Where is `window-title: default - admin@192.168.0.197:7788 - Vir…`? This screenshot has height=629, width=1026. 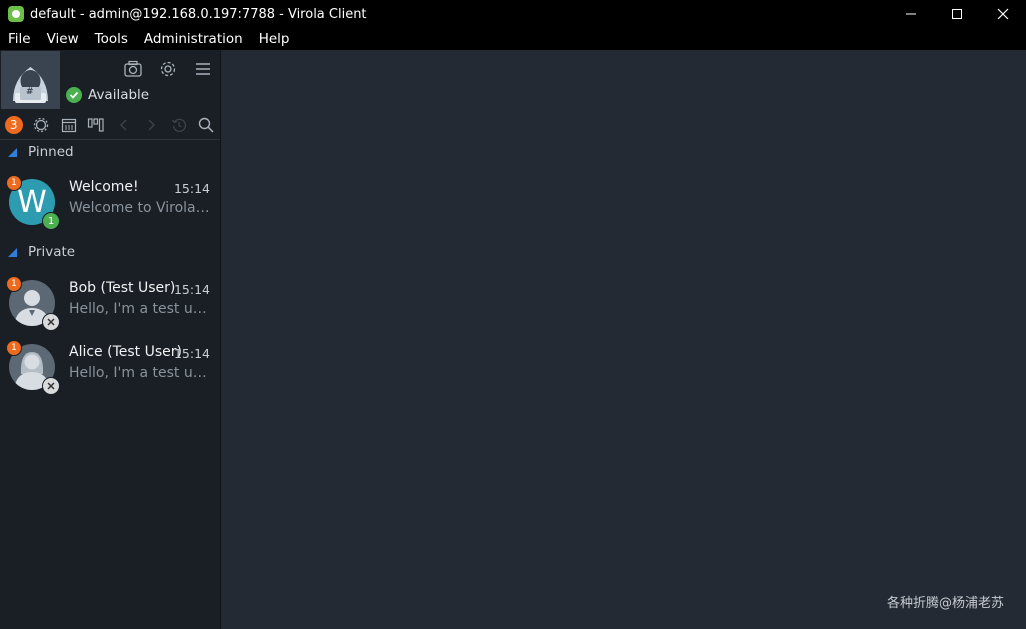 window-title: default - admin@192.168.0.197:7788 - Vir… is located at coordinates (198, 14).